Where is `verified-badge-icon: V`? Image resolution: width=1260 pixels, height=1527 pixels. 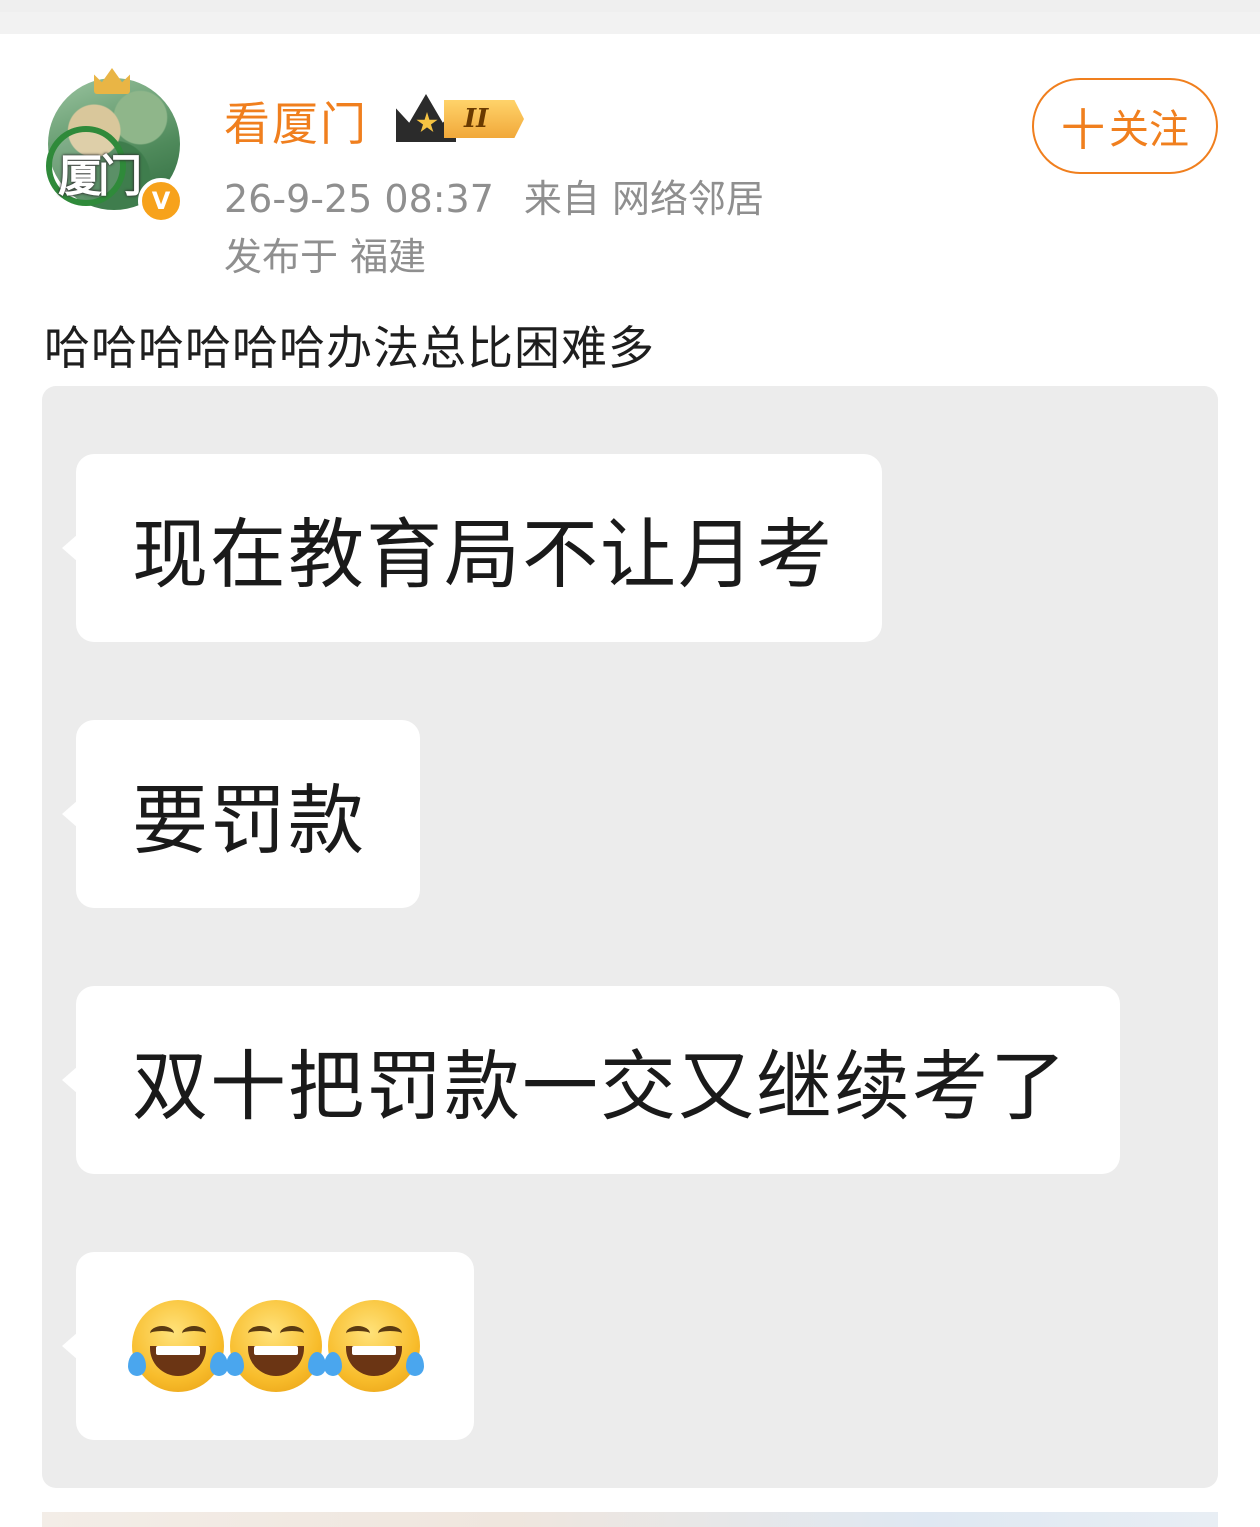
verified-badge-icon: V is located at coordinates (161, 201).